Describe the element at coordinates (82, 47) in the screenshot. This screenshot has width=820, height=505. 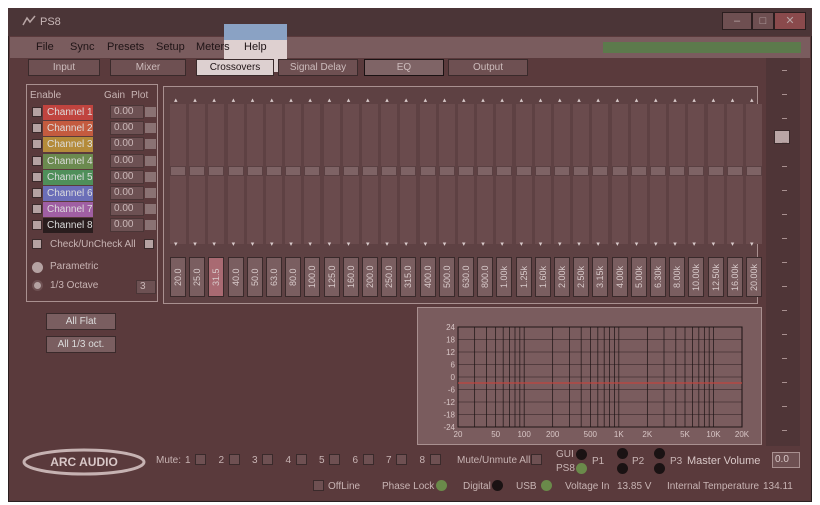
I see `menu-sync: Sync` at that location.